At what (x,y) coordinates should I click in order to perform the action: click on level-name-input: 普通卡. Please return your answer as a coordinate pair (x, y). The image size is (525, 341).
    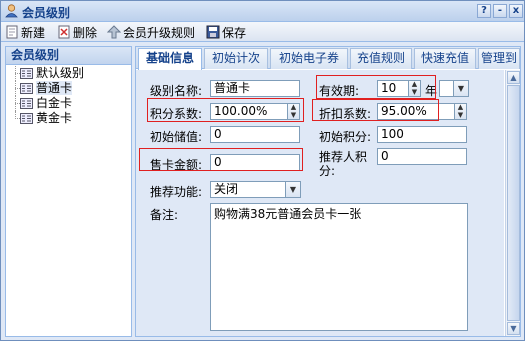
    Looking at the image, I should click on (255, 88).